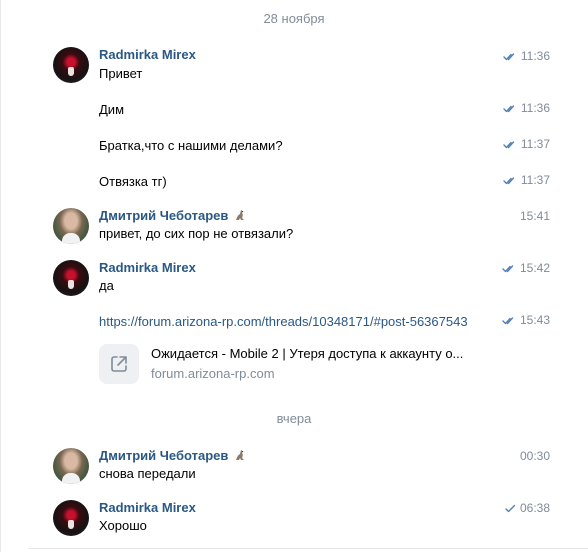 The height and width of the screenshot is (552, 588). I want to click on message-text: снова передали, so click(147, 473).